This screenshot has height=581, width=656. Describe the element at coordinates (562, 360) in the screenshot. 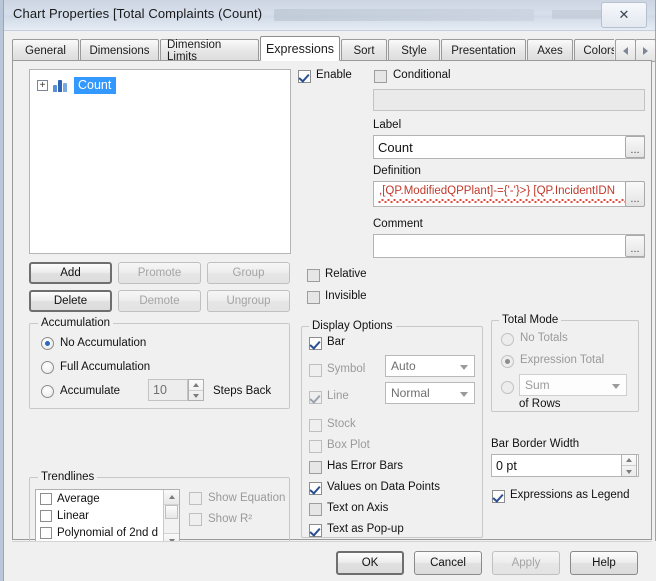

I see `radio-expression-total-label: Expression Total` at that location.